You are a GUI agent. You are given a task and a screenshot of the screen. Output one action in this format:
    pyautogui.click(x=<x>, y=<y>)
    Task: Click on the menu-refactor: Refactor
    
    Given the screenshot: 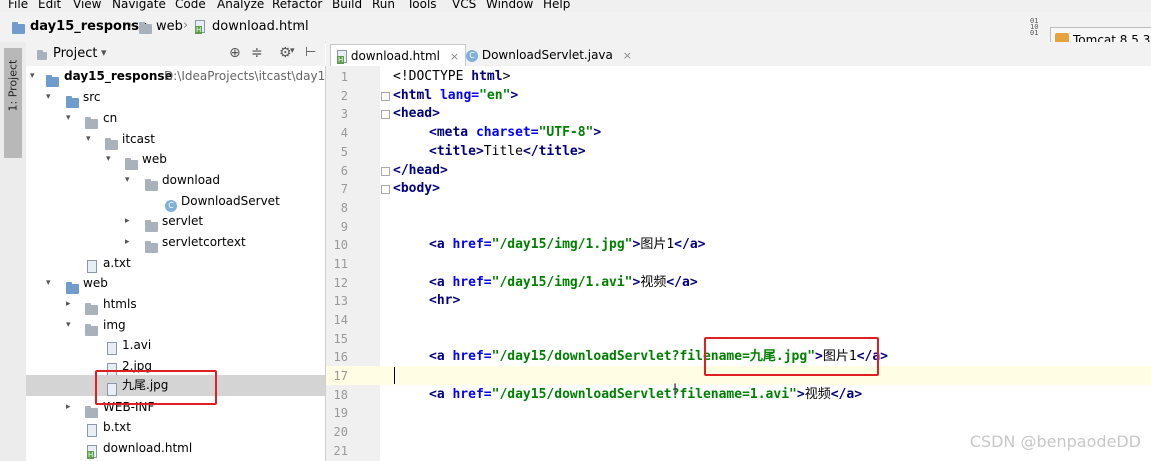 What is the action you would take?
    pyautogui.click(x=297, y=6)
    